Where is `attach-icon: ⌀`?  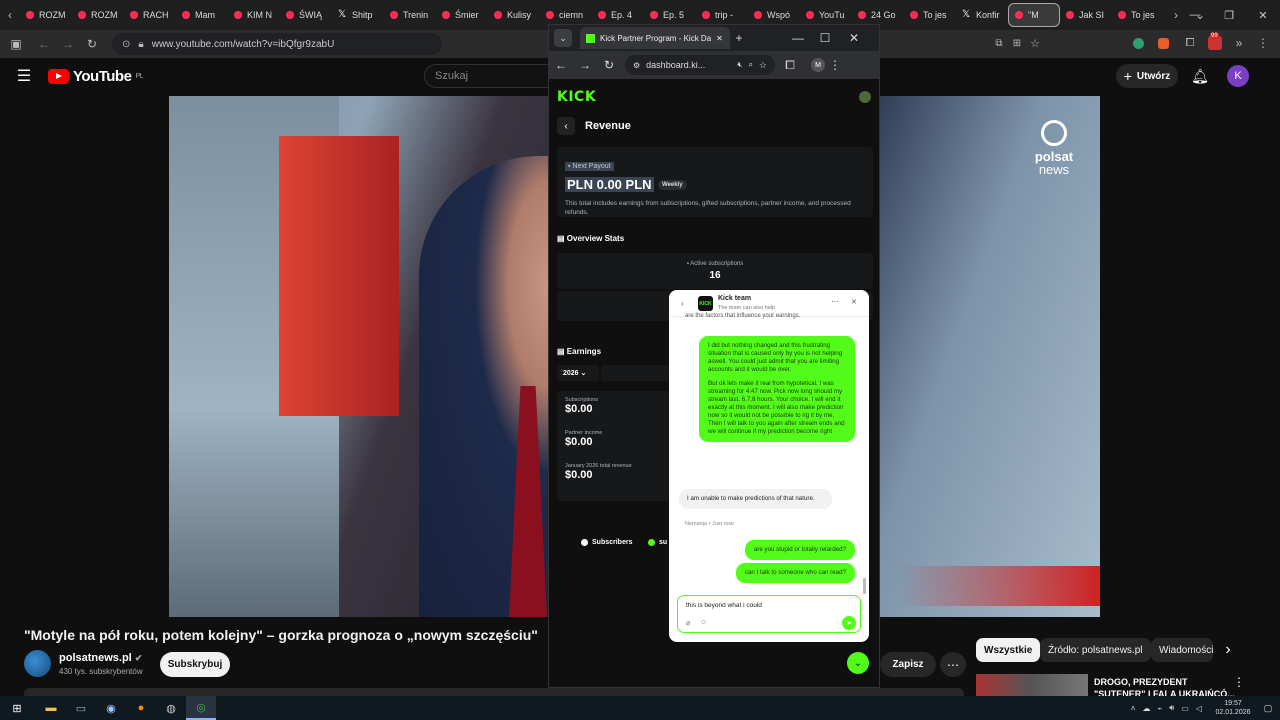
attach-icon: ⌀ is located at coordinates (688, 623).